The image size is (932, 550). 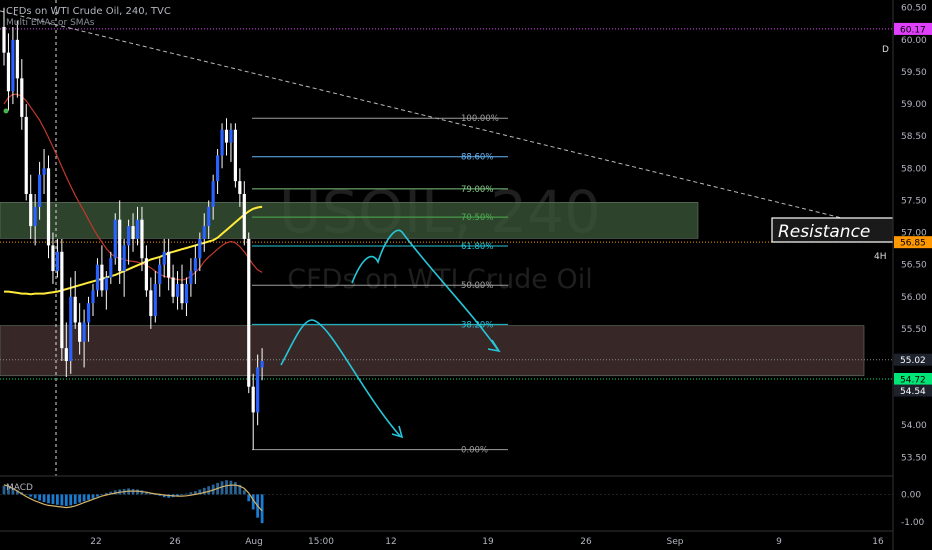 I want to click on y-tick-label-10: 55.50, so click(x=914, y=330).